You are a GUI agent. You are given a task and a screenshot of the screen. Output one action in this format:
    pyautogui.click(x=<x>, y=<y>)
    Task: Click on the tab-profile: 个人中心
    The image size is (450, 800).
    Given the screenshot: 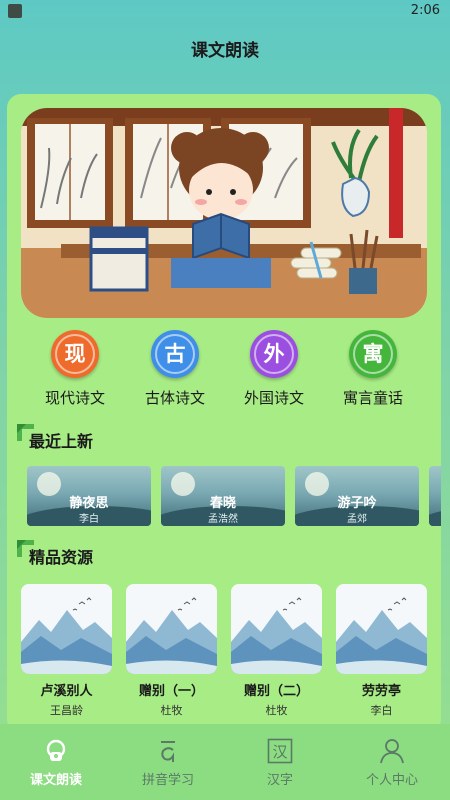 What is the action you would take?
    pyautogui.click(x=392, y=762)
    